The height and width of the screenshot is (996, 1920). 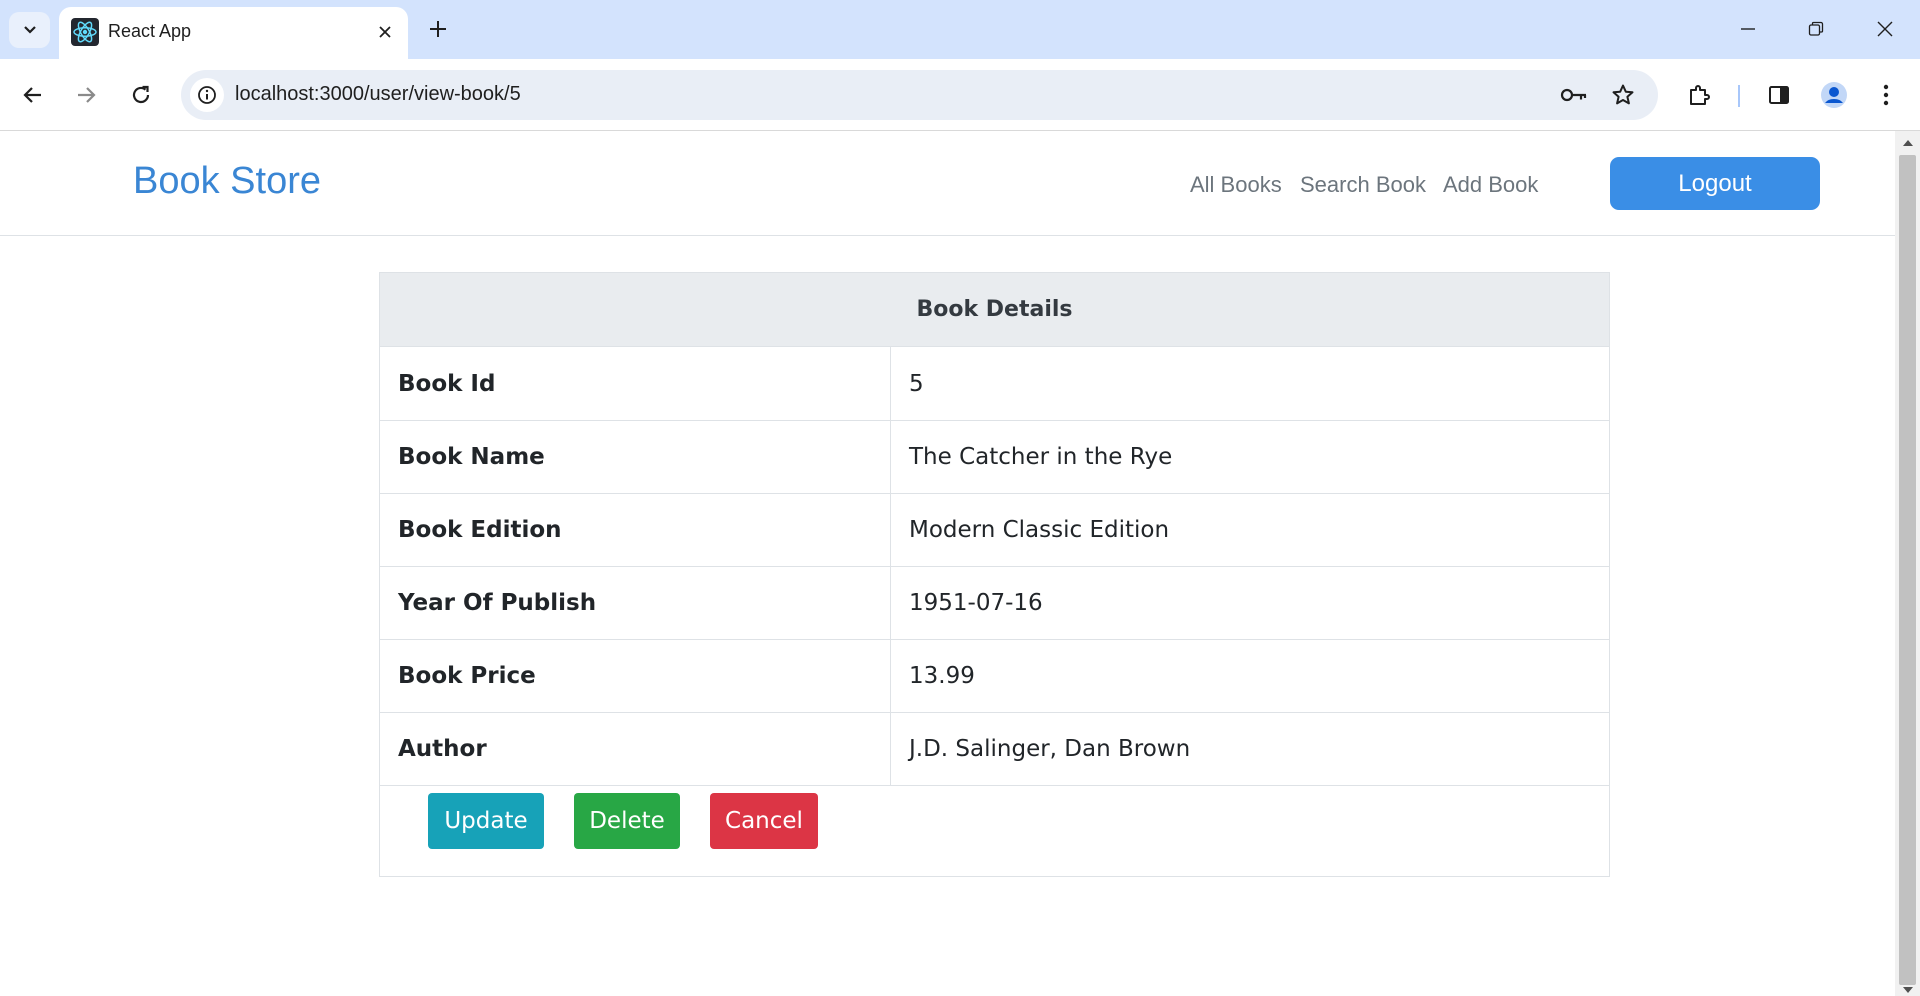 I want to click on card-header: Book Details, so click(x=994, y=310).